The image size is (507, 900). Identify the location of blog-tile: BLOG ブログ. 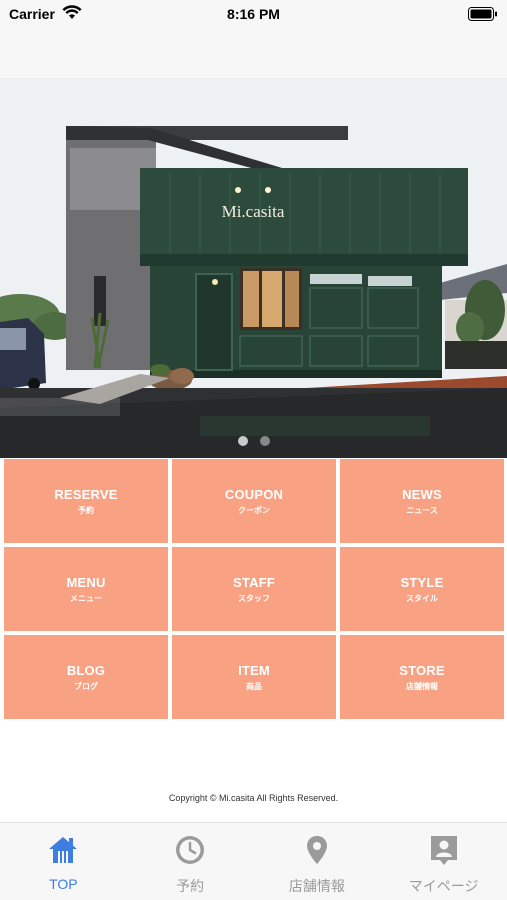
(86, 677).